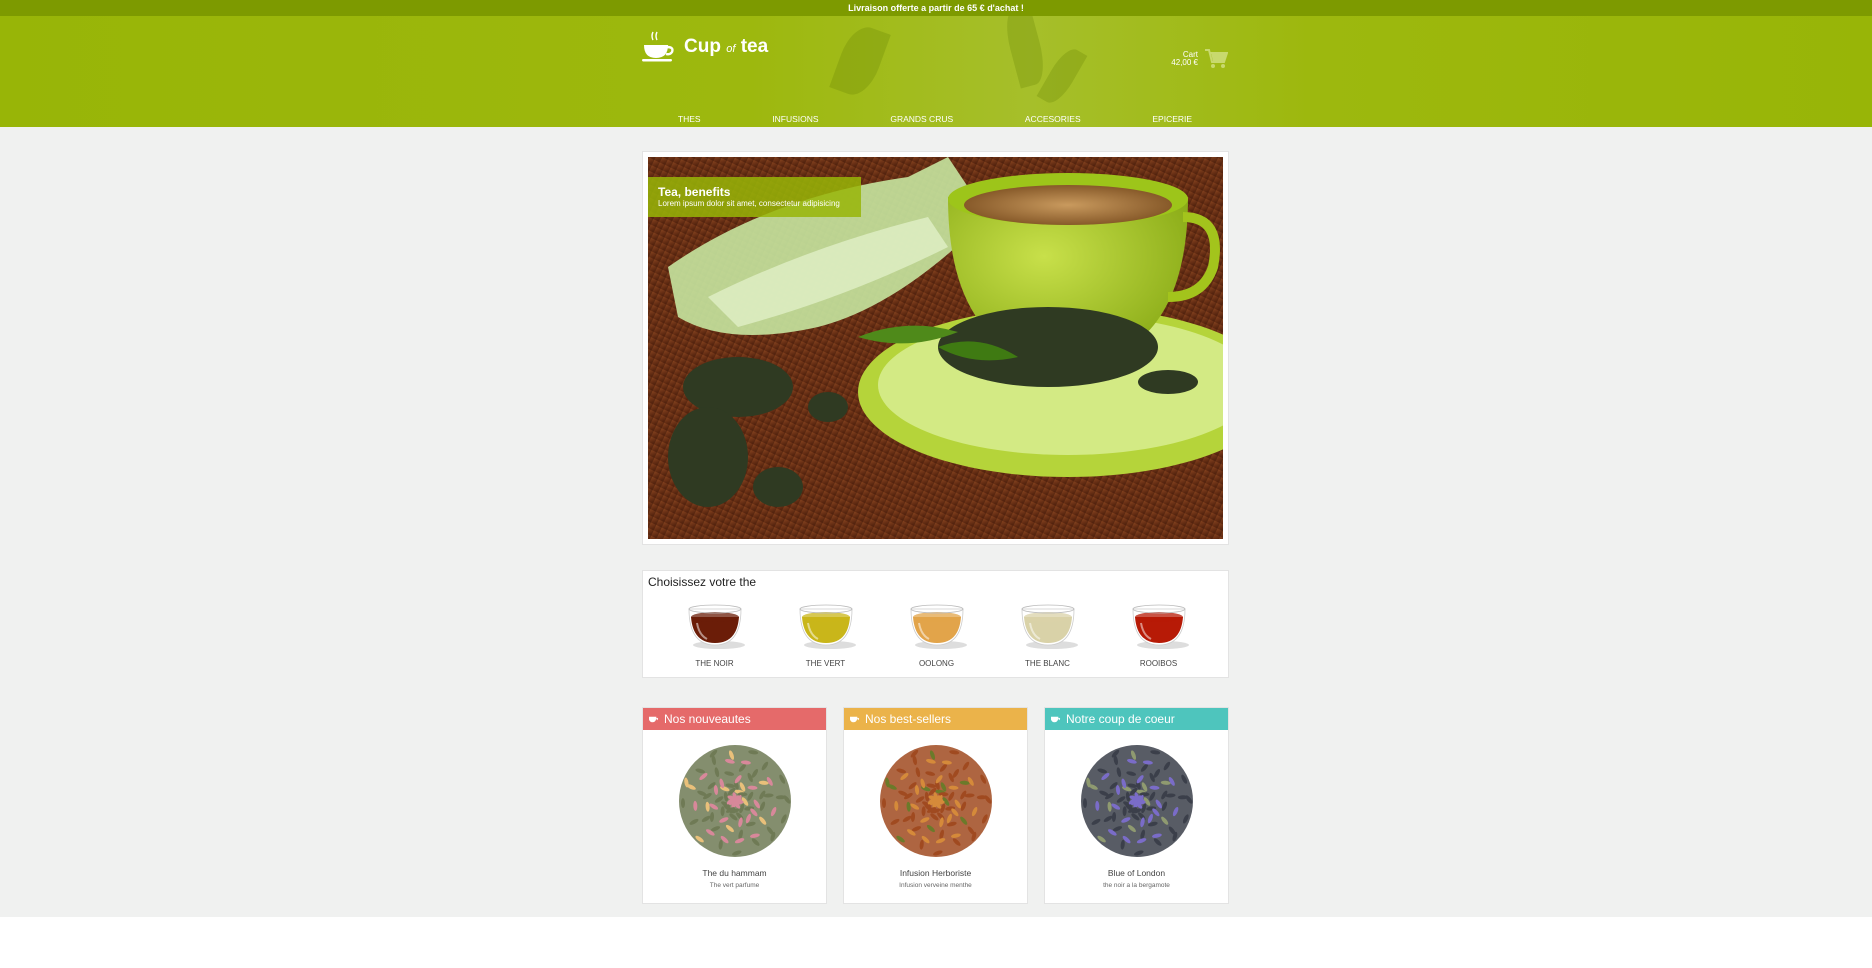  What do you see at coordinates (935, 873) in the screenshot?
I see `product-name: Infusion Herboriste` at bounding box center [935, 873].